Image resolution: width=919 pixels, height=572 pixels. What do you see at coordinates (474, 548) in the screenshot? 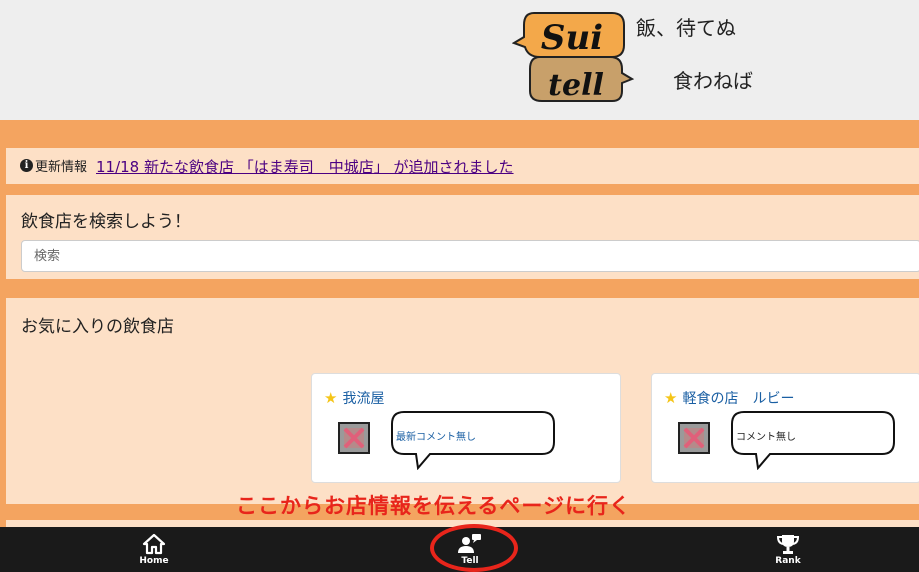
I see `highlight-ring` at bounding box center [474, 548].